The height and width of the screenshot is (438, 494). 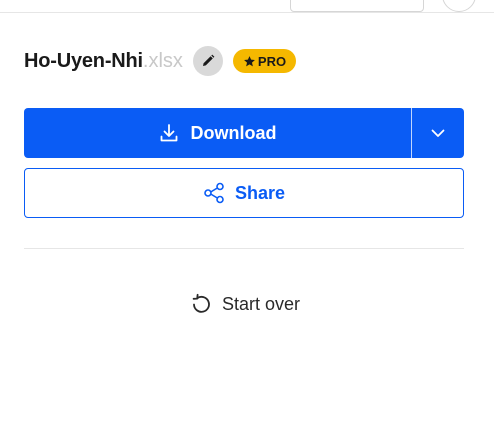 What do you see at coordinates (260, 192) in the screenshot?
I see `share-label: Share` at bounding box center [260, 192].